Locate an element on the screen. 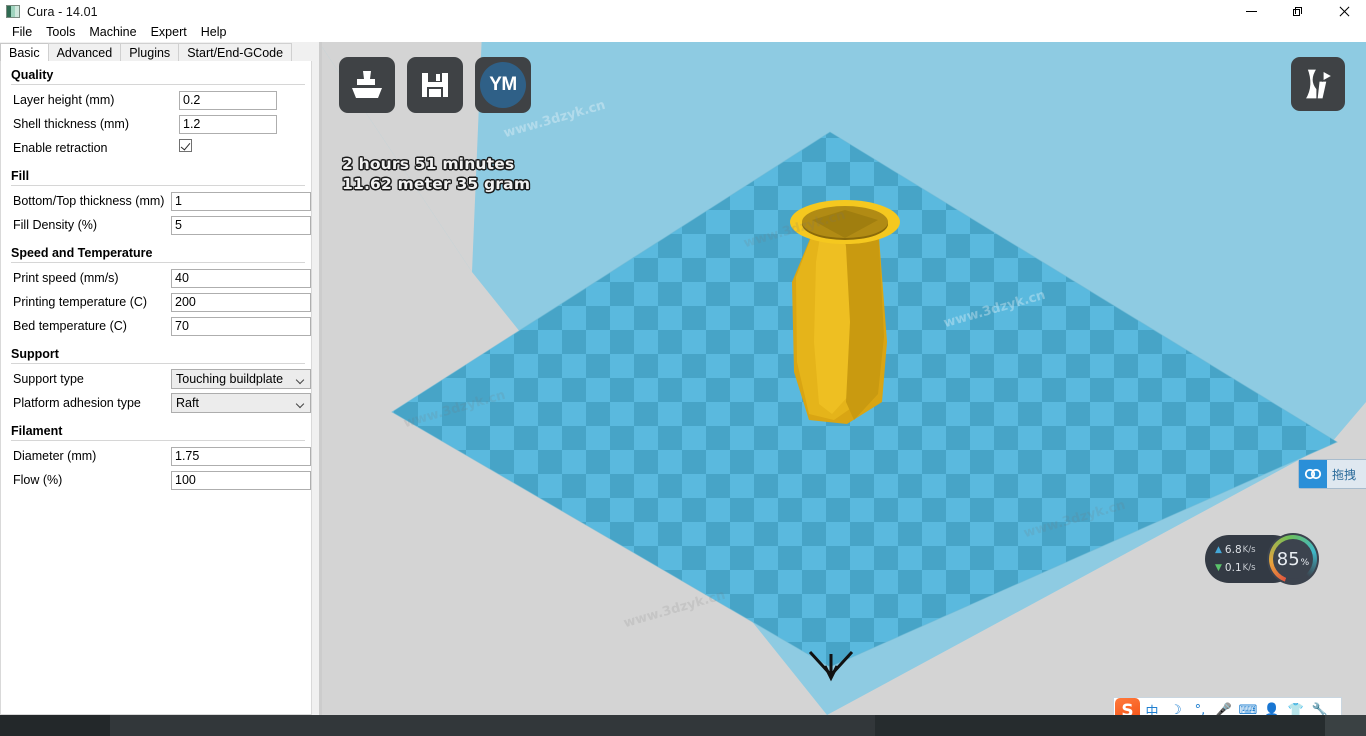 This screenshot has height=736, width=1366. setting-label-fill-density: Fill Density (%) is located at coordinates (55, 225).